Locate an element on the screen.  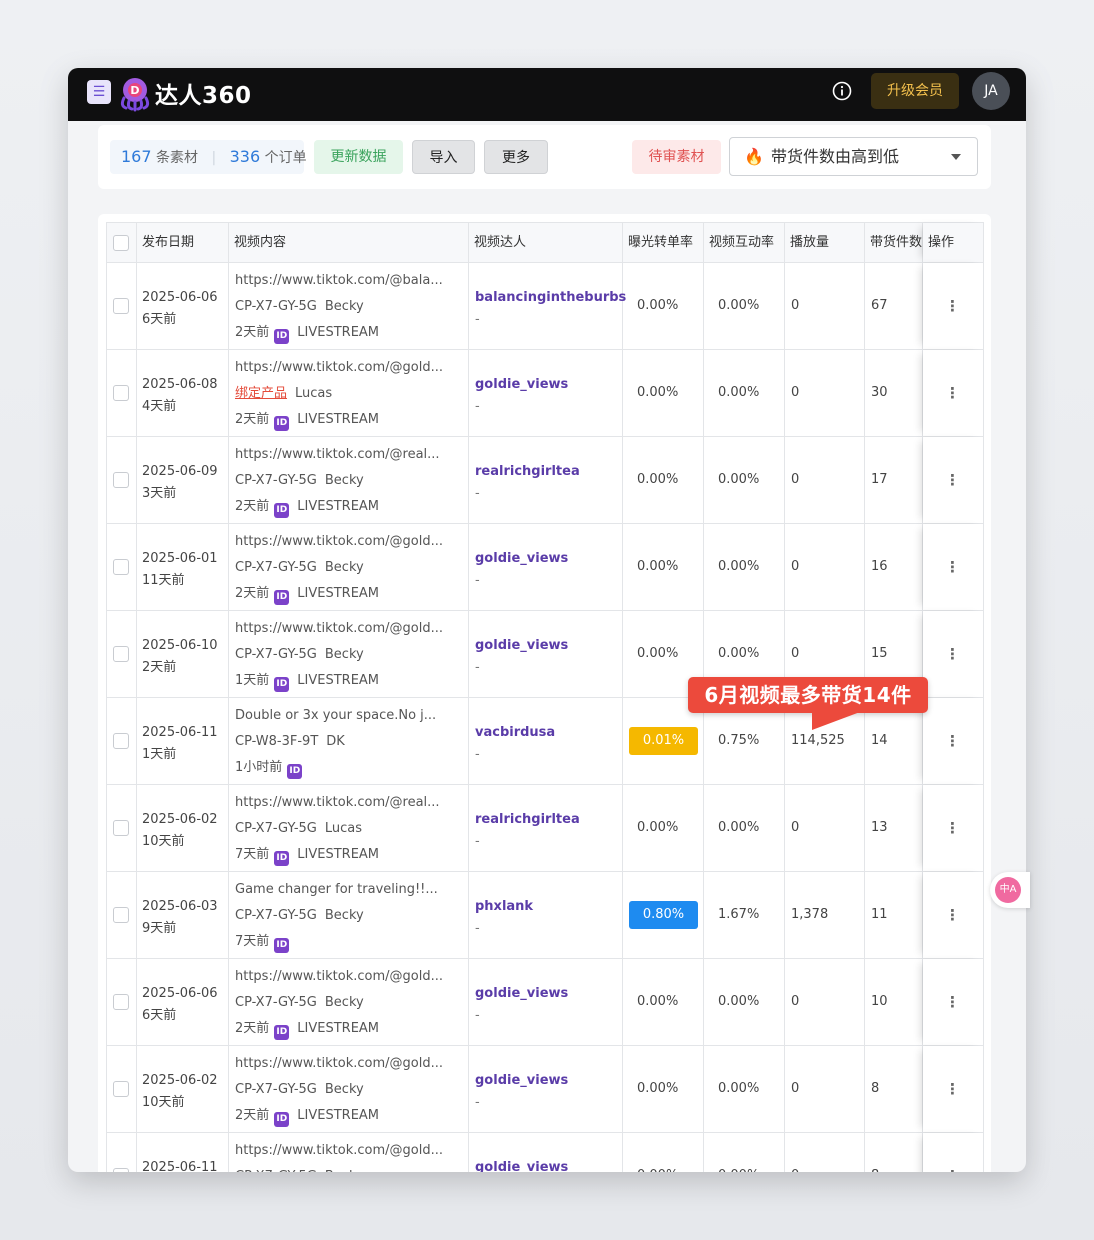
publish-date: 2025-06-11 is located at coordinates (180, 732).